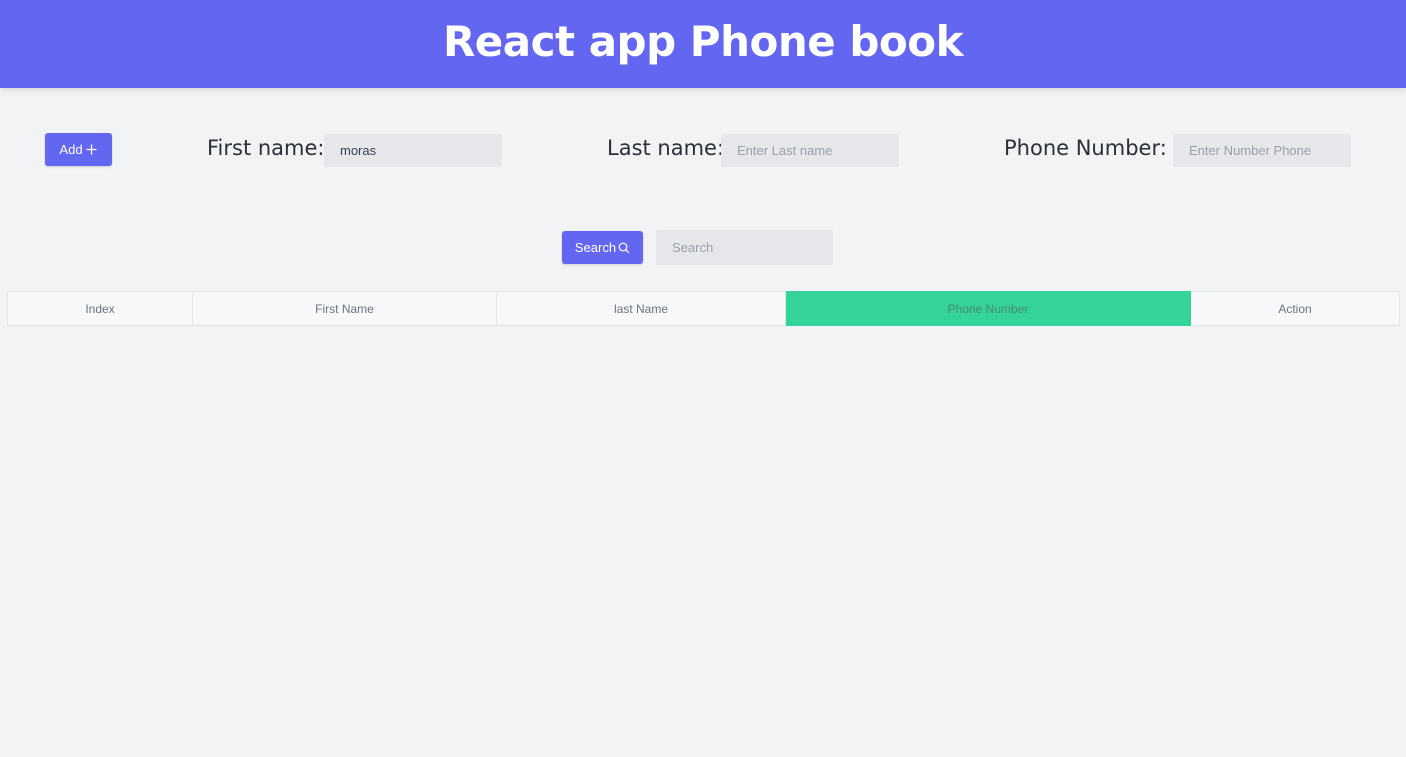  Describe the element at coordinates (71, 149) in the screenshot. I see `add-button-label: Add` at that location.